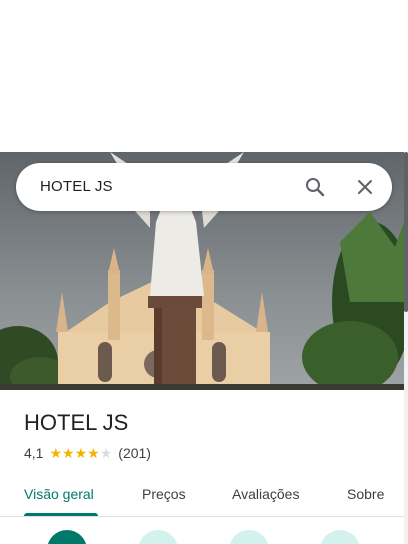 The height and width of the screenshot is (544, 408). What do you see at coordinates (164, 494) in the screenshot?
I see `tab-prices: Preços` at bounding box center [164, 494].